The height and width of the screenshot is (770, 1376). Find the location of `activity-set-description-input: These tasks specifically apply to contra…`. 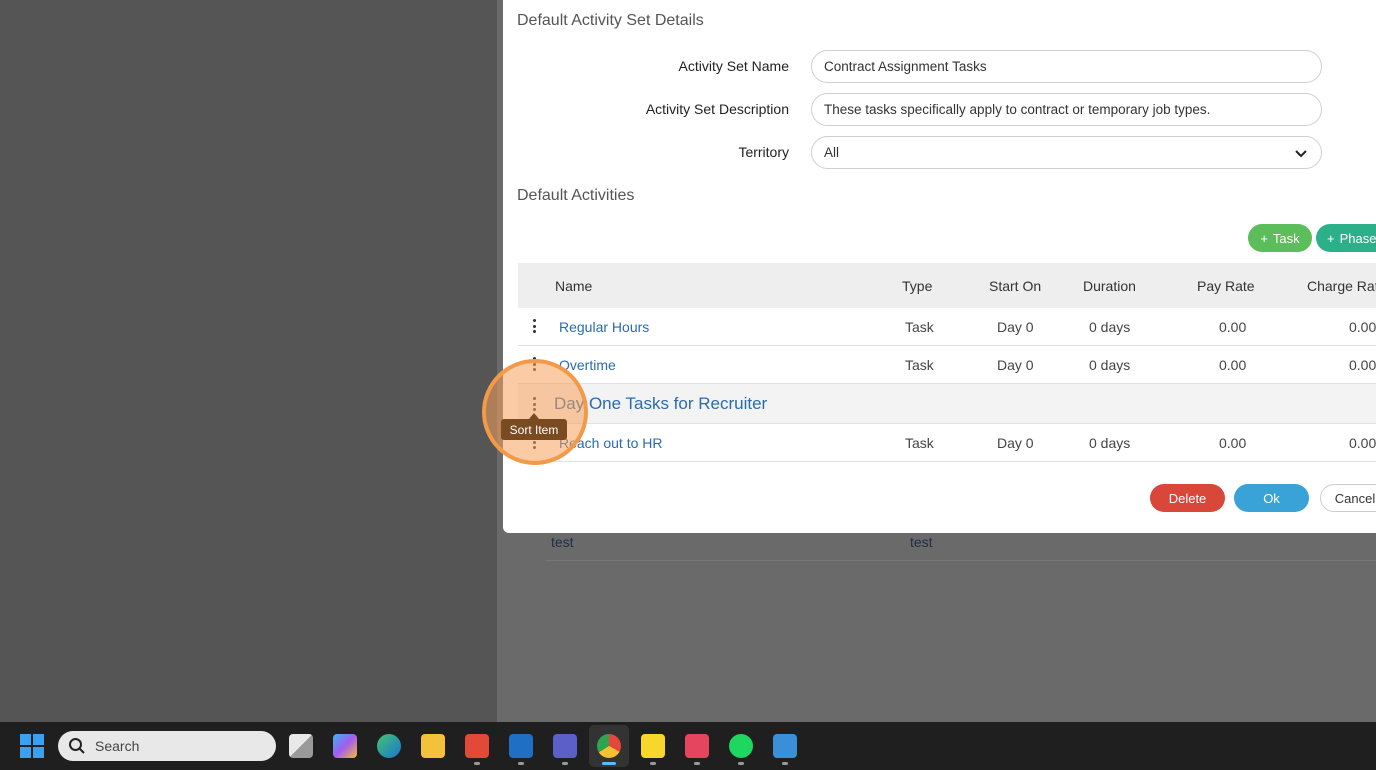

activity-set-description-input: These tasks specifically apply to contra… is located at coordinates (1066, 109).